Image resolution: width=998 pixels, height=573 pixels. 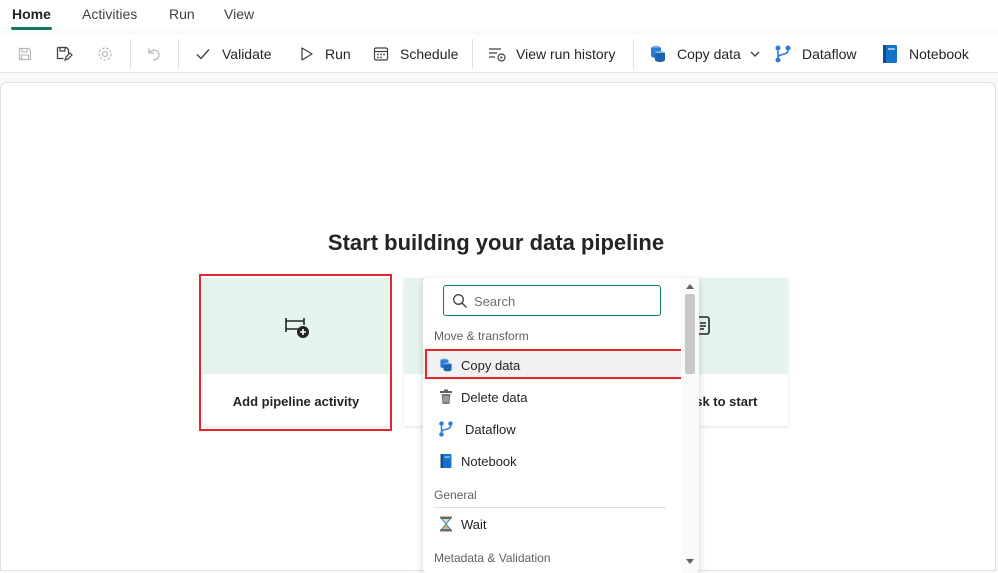 I want to click on hourglass-icon, so click(x=446, y=524).